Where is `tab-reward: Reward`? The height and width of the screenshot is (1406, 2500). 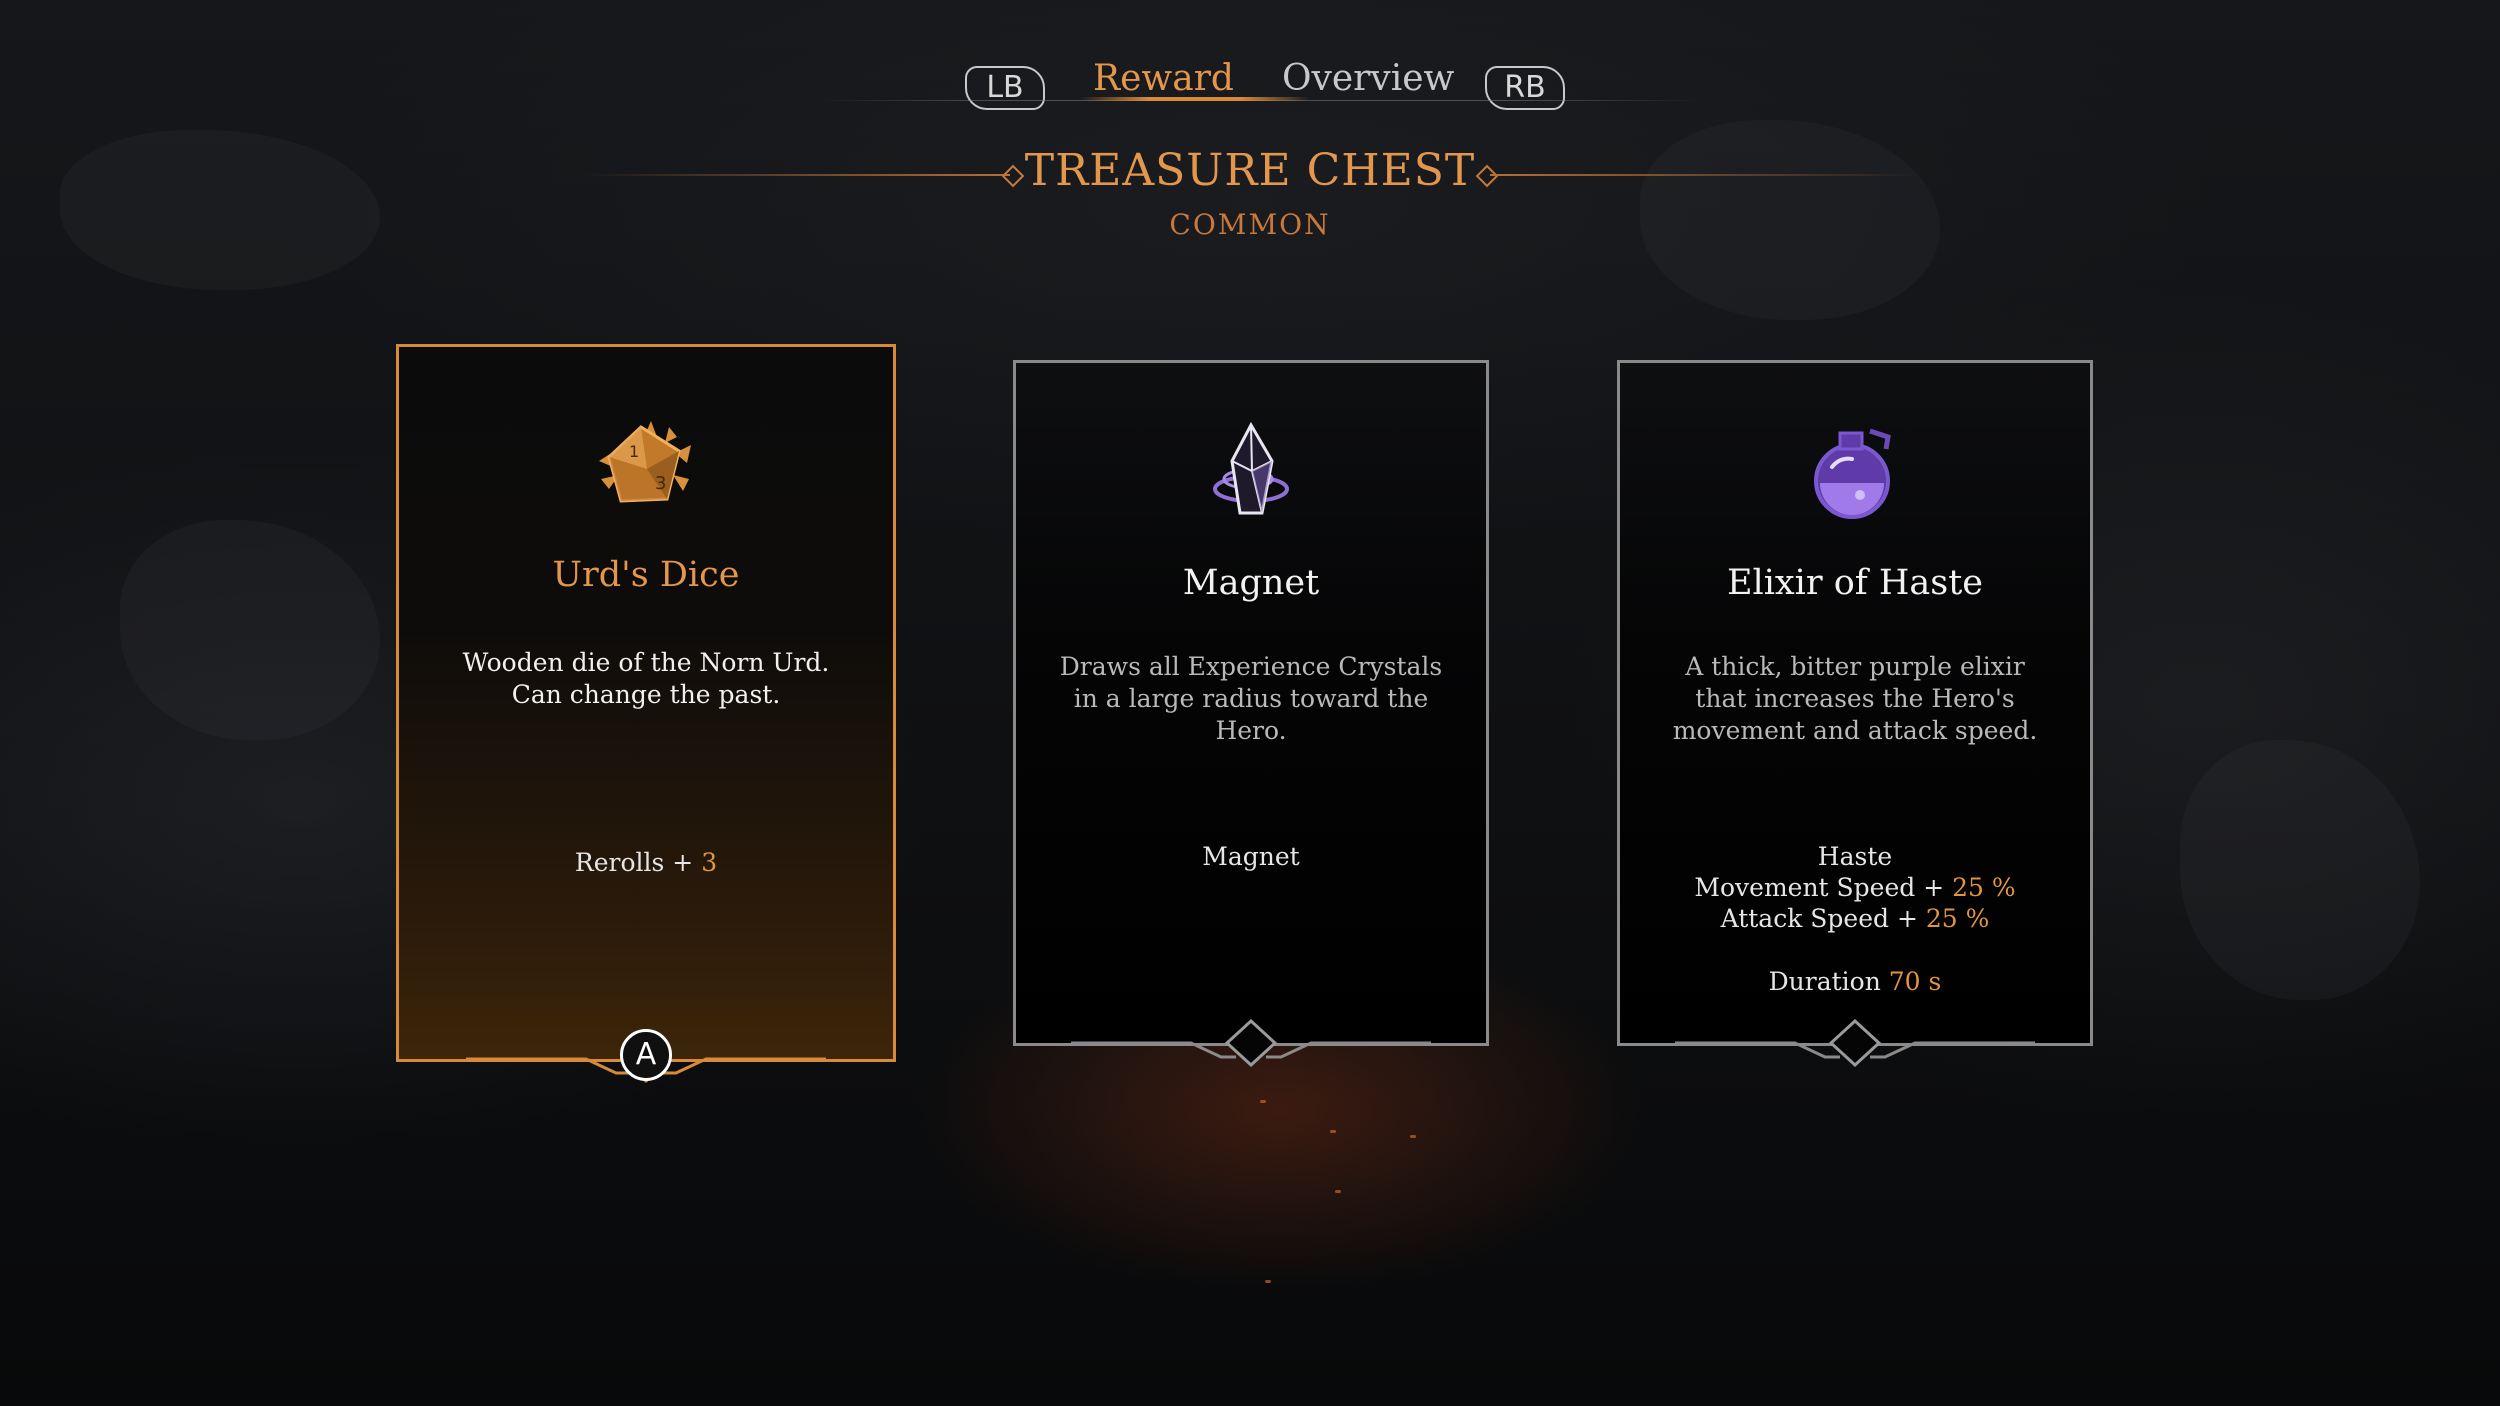 tab-reward: Reward is located at coordinates (1163, 78).